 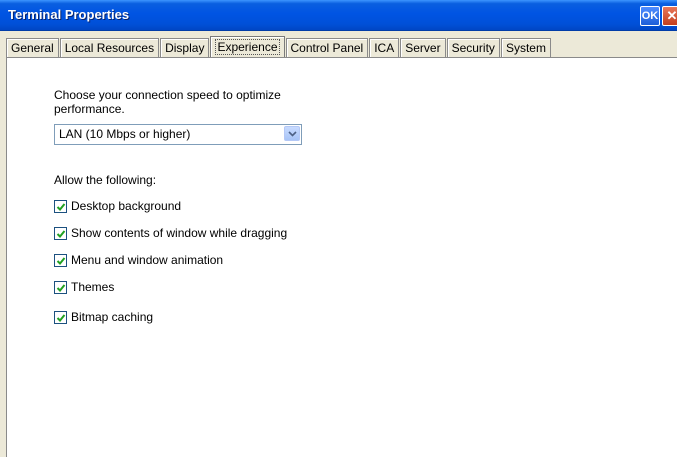 I want to click on label-show-contents-dragging: Show contents of window while dragging, so click(x=179, y=233).